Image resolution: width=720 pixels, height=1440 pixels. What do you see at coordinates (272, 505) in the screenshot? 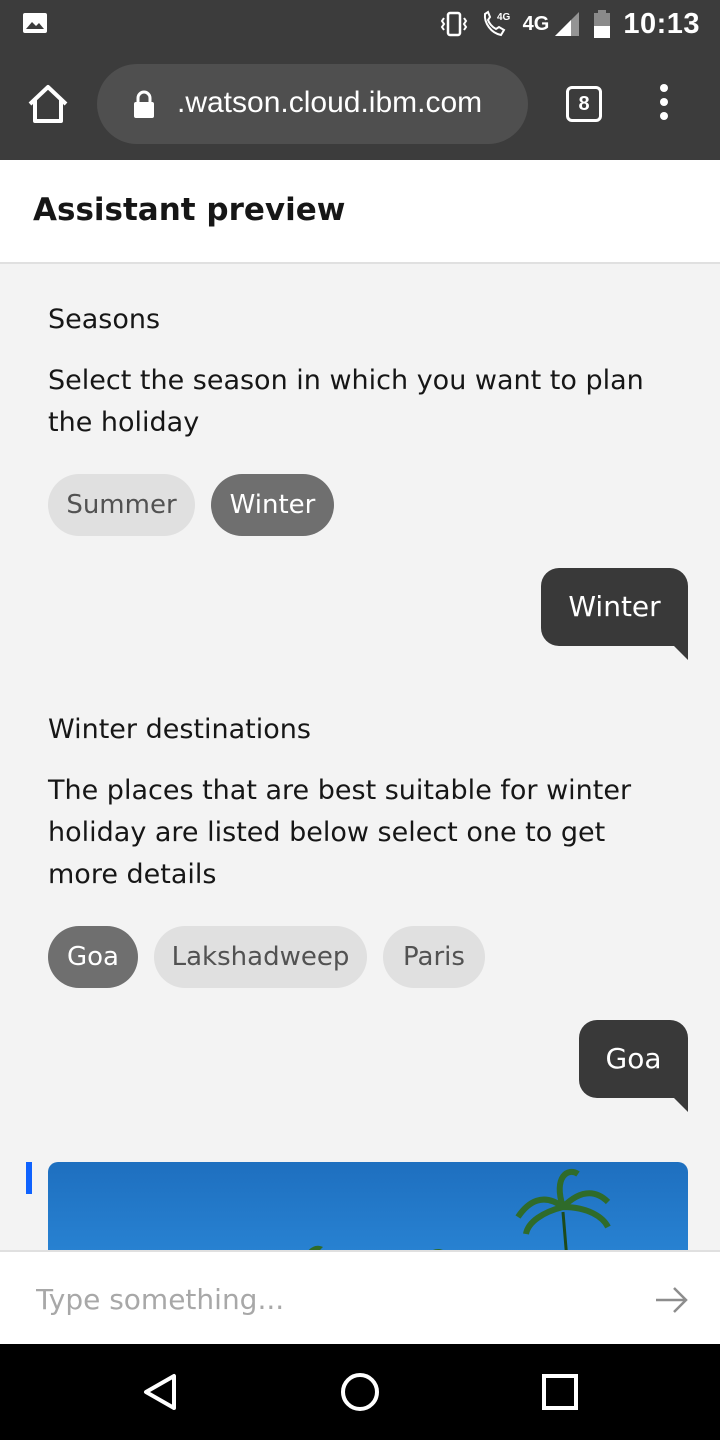
I see `option-winter: Winter` at bounding box center [272, 505].